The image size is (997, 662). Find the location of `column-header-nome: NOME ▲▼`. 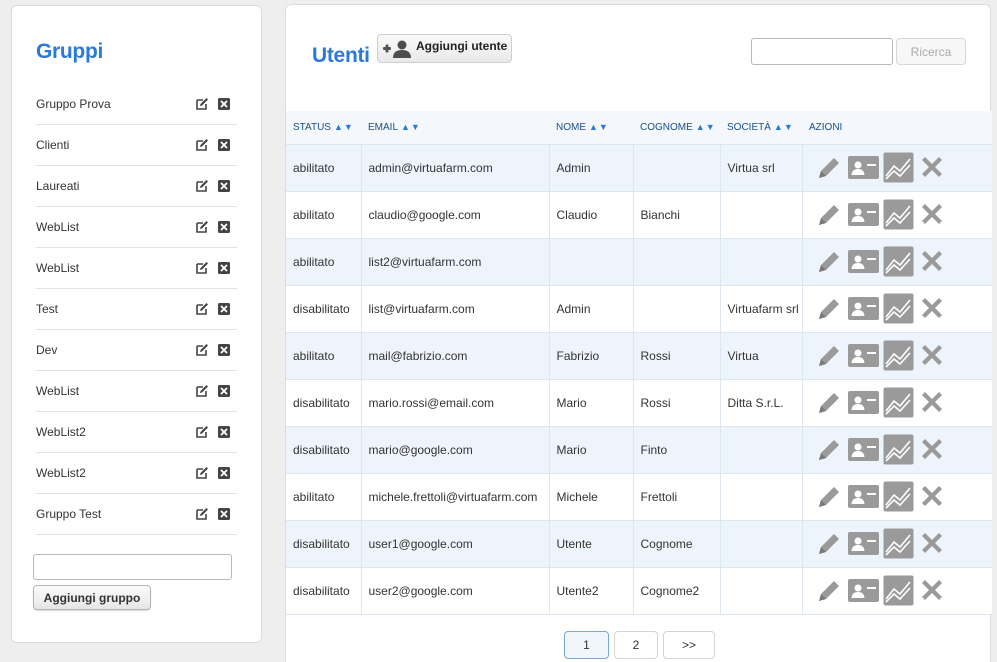

column-header-nome: NOME ▲▼ is located at coordinates (591, 127).